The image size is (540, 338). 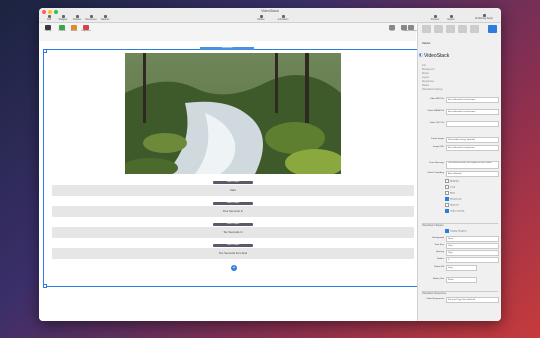 I want to click on chapter-item: Video Chapter Start, so click(x=233, y=188).